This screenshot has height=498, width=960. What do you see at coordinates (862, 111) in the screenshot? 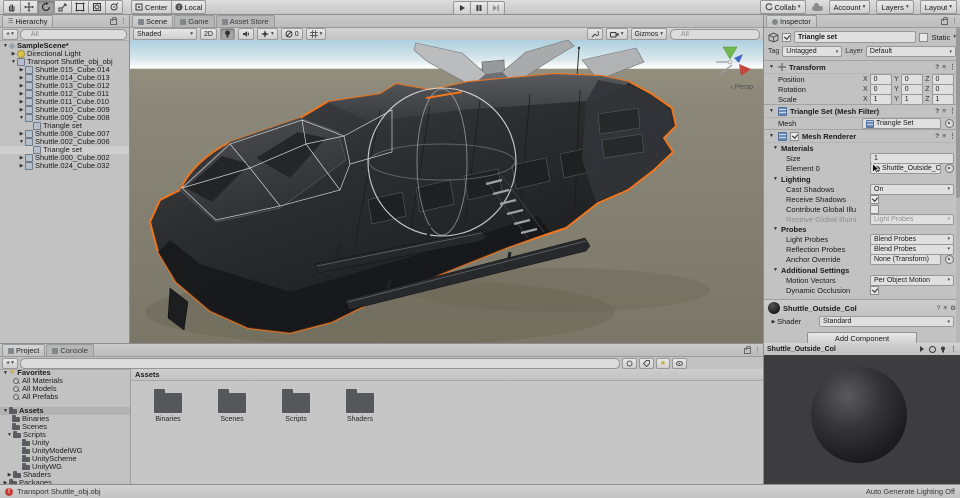
I see `mesh-filter-header: ▼ Triangle Set (Mesh Filter) ? ≡ ⋮` at bounding box center [862, 111].